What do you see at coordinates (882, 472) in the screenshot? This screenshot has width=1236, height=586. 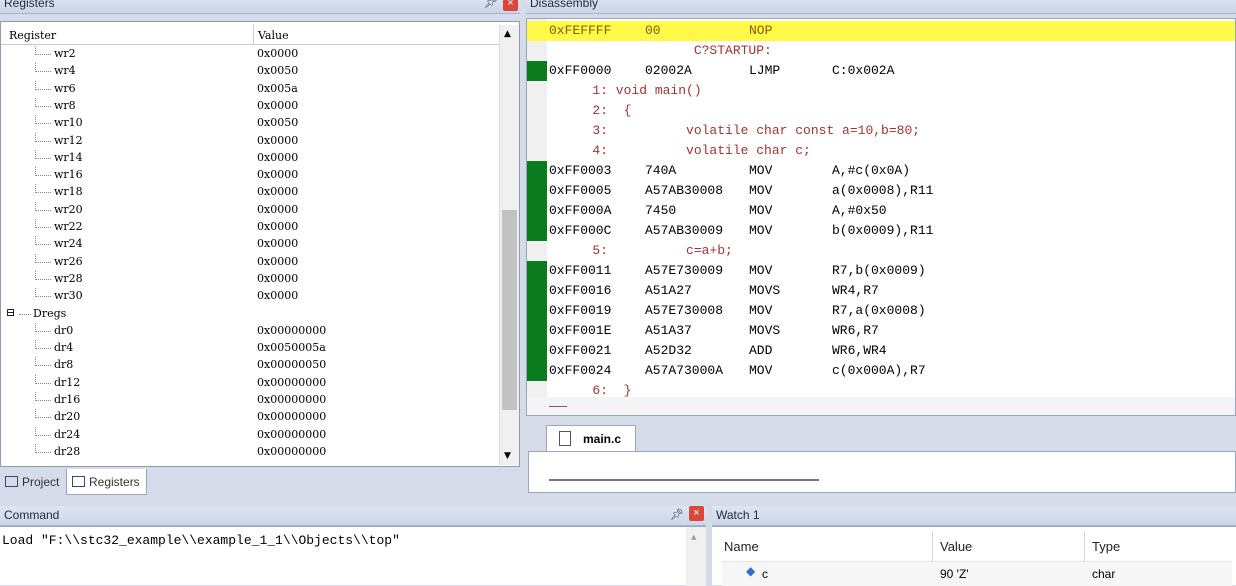 I see `source-editor` at bounding box center [882, 472].